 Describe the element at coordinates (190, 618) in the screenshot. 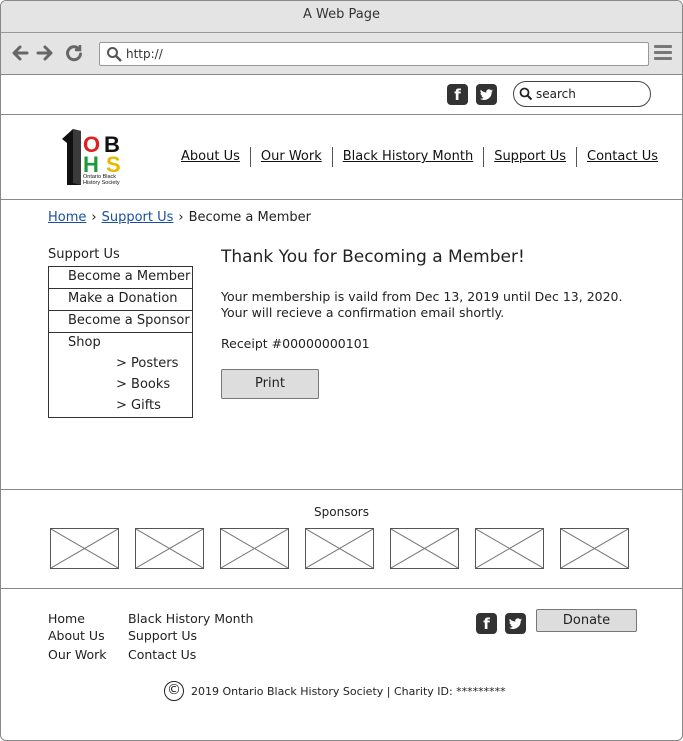

I see `footer-link-black-history-month: Black History Month` at that location.